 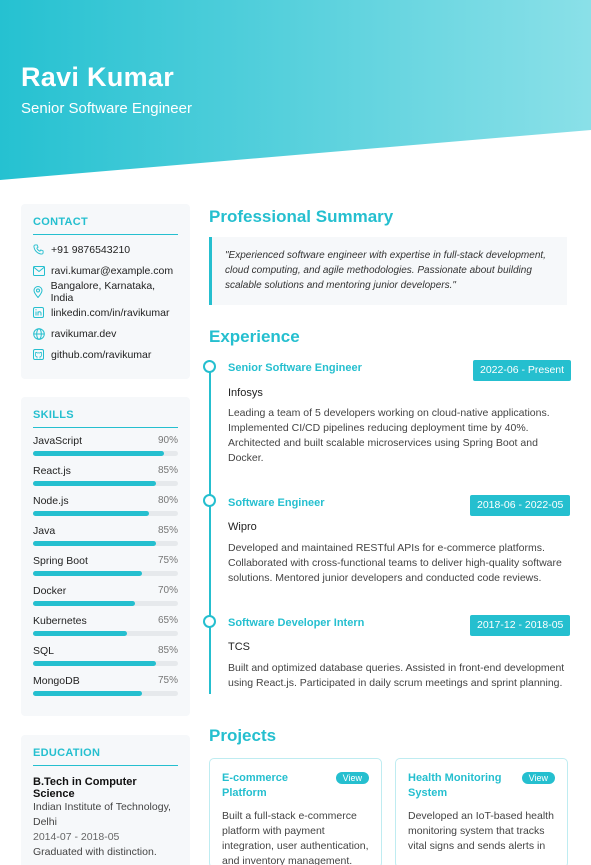 What do you see at coordinates (60, 621) in the screenshot?
I see `skill-name: Kubernetes` at bounding box center [60, 621].